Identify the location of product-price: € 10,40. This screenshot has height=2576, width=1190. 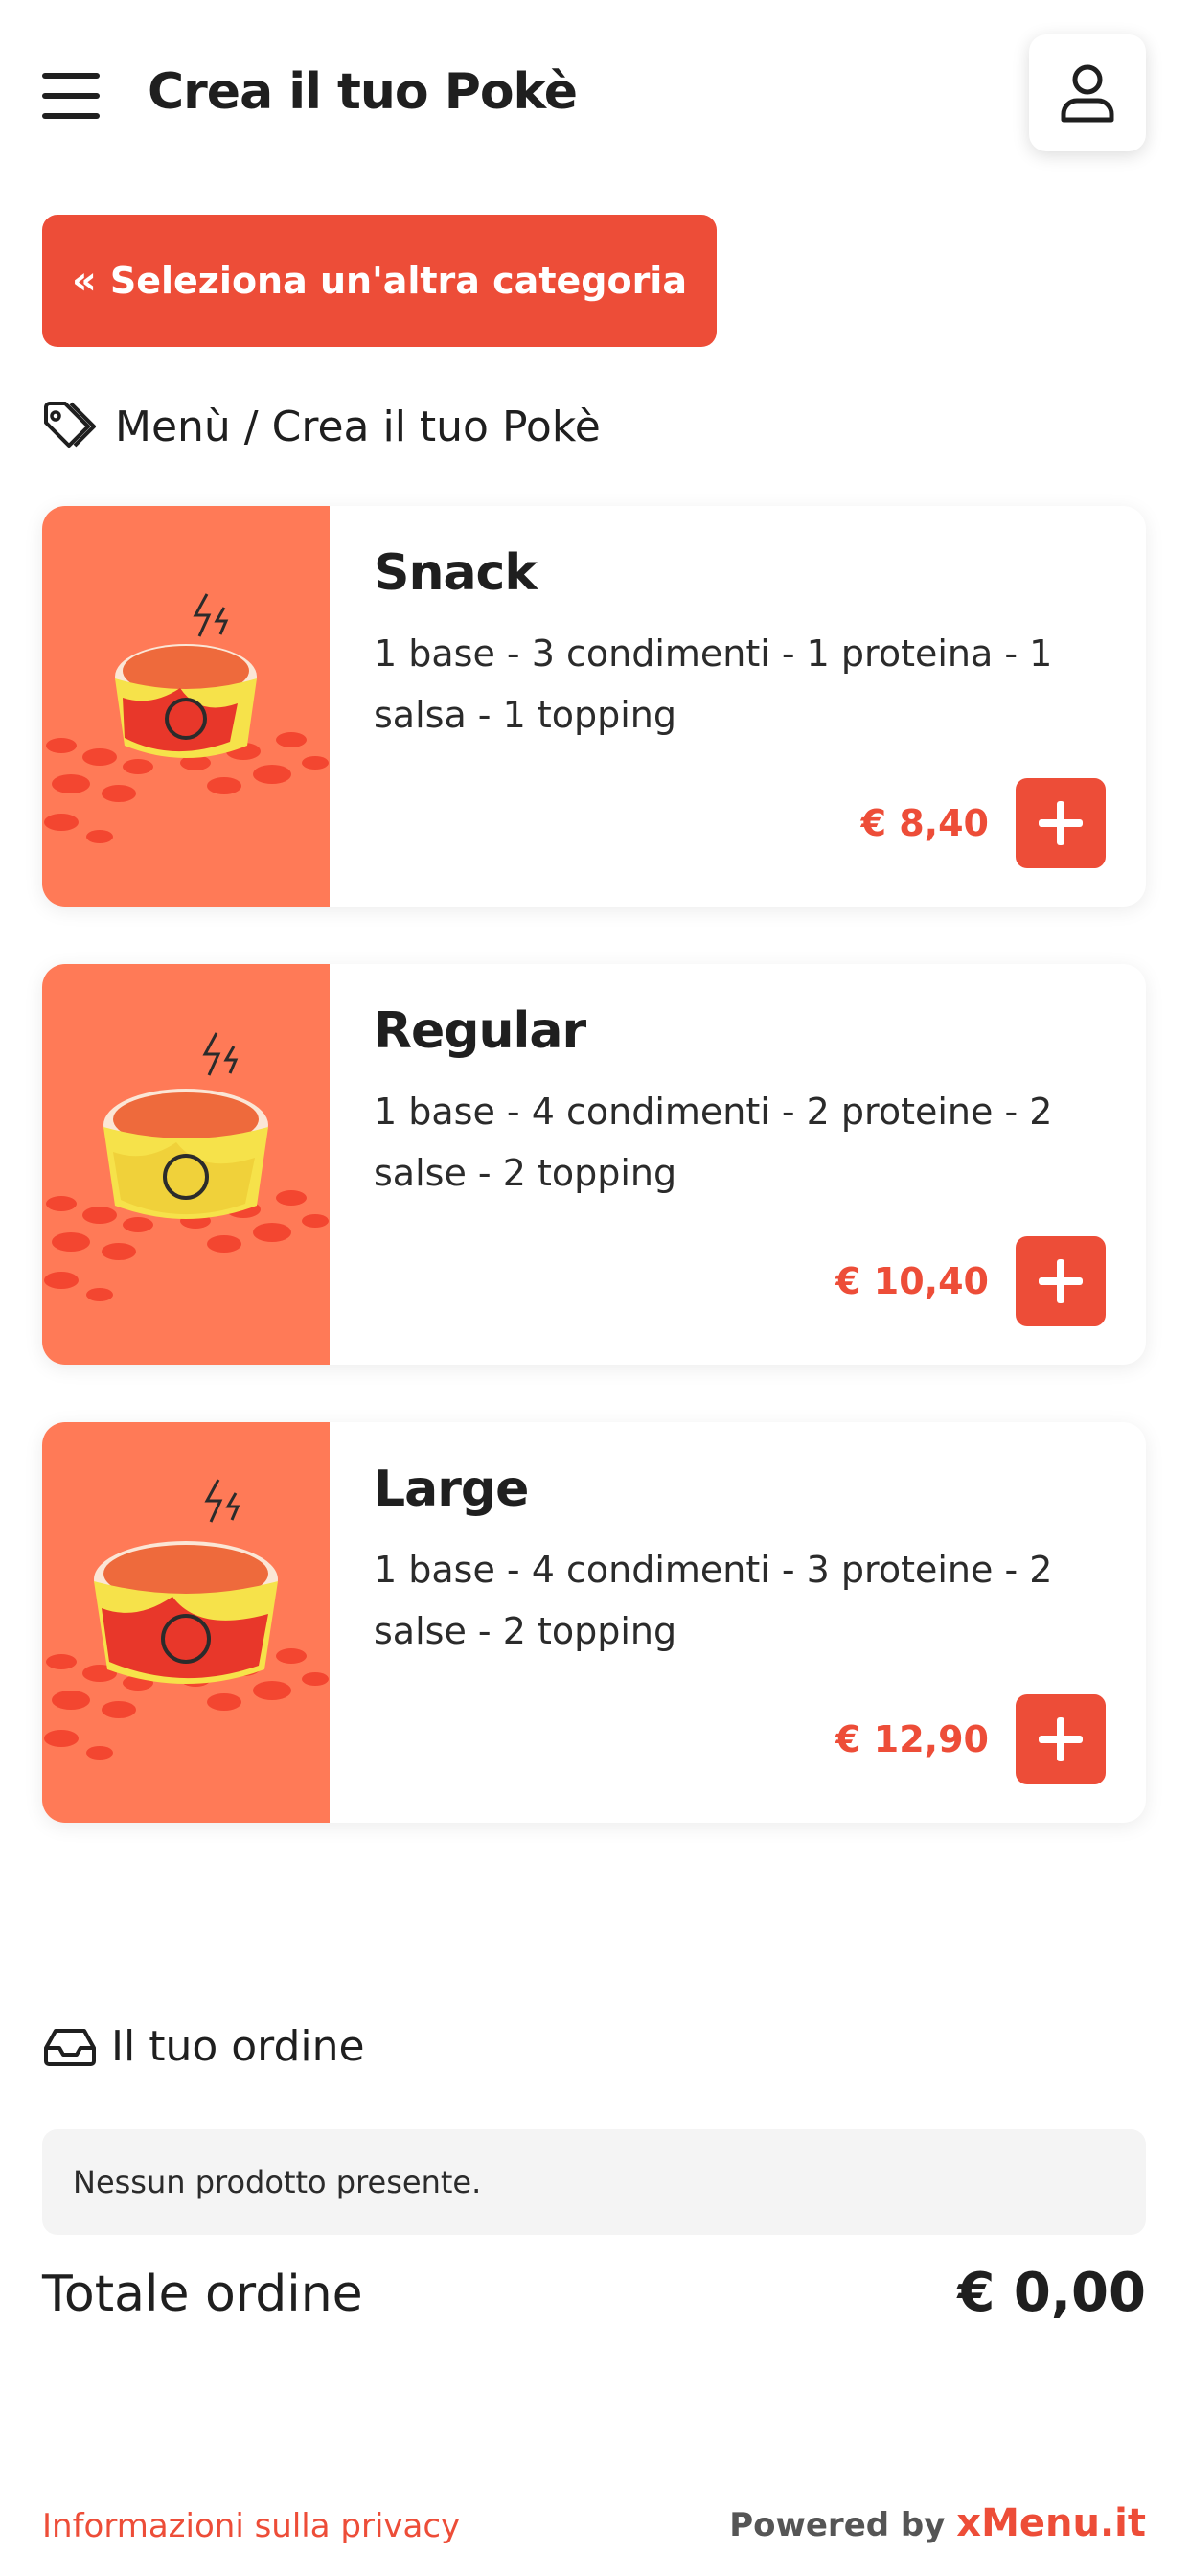
(912, 1281).